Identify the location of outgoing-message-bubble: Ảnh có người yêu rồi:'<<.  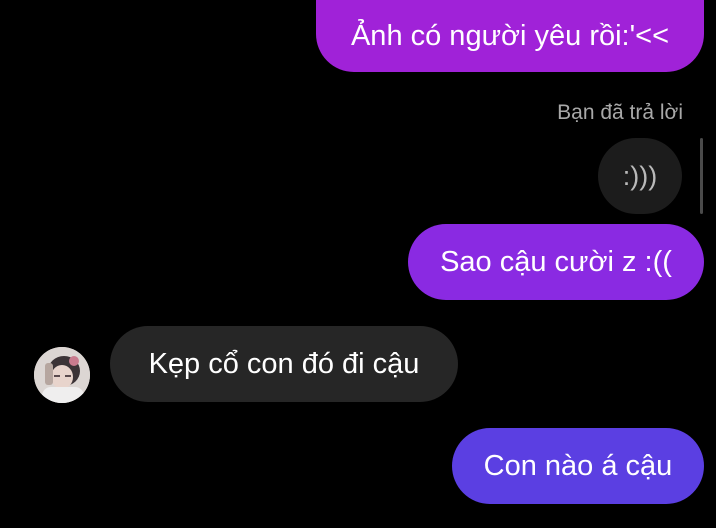
(510, 36).